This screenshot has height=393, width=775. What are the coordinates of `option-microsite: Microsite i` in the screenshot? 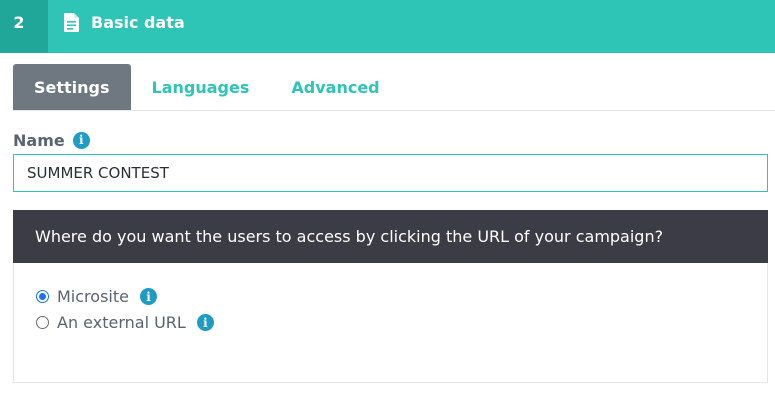 It's located at (96, 296).